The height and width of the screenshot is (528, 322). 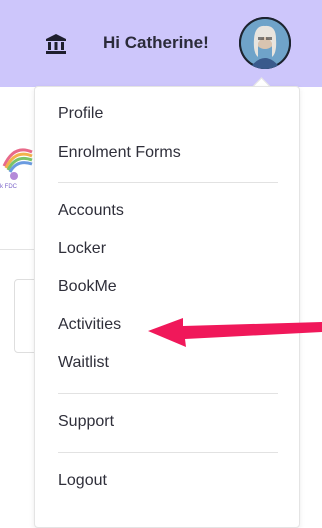 I want to click on menu-item-logout: Logout, so click(x=82, y=481).